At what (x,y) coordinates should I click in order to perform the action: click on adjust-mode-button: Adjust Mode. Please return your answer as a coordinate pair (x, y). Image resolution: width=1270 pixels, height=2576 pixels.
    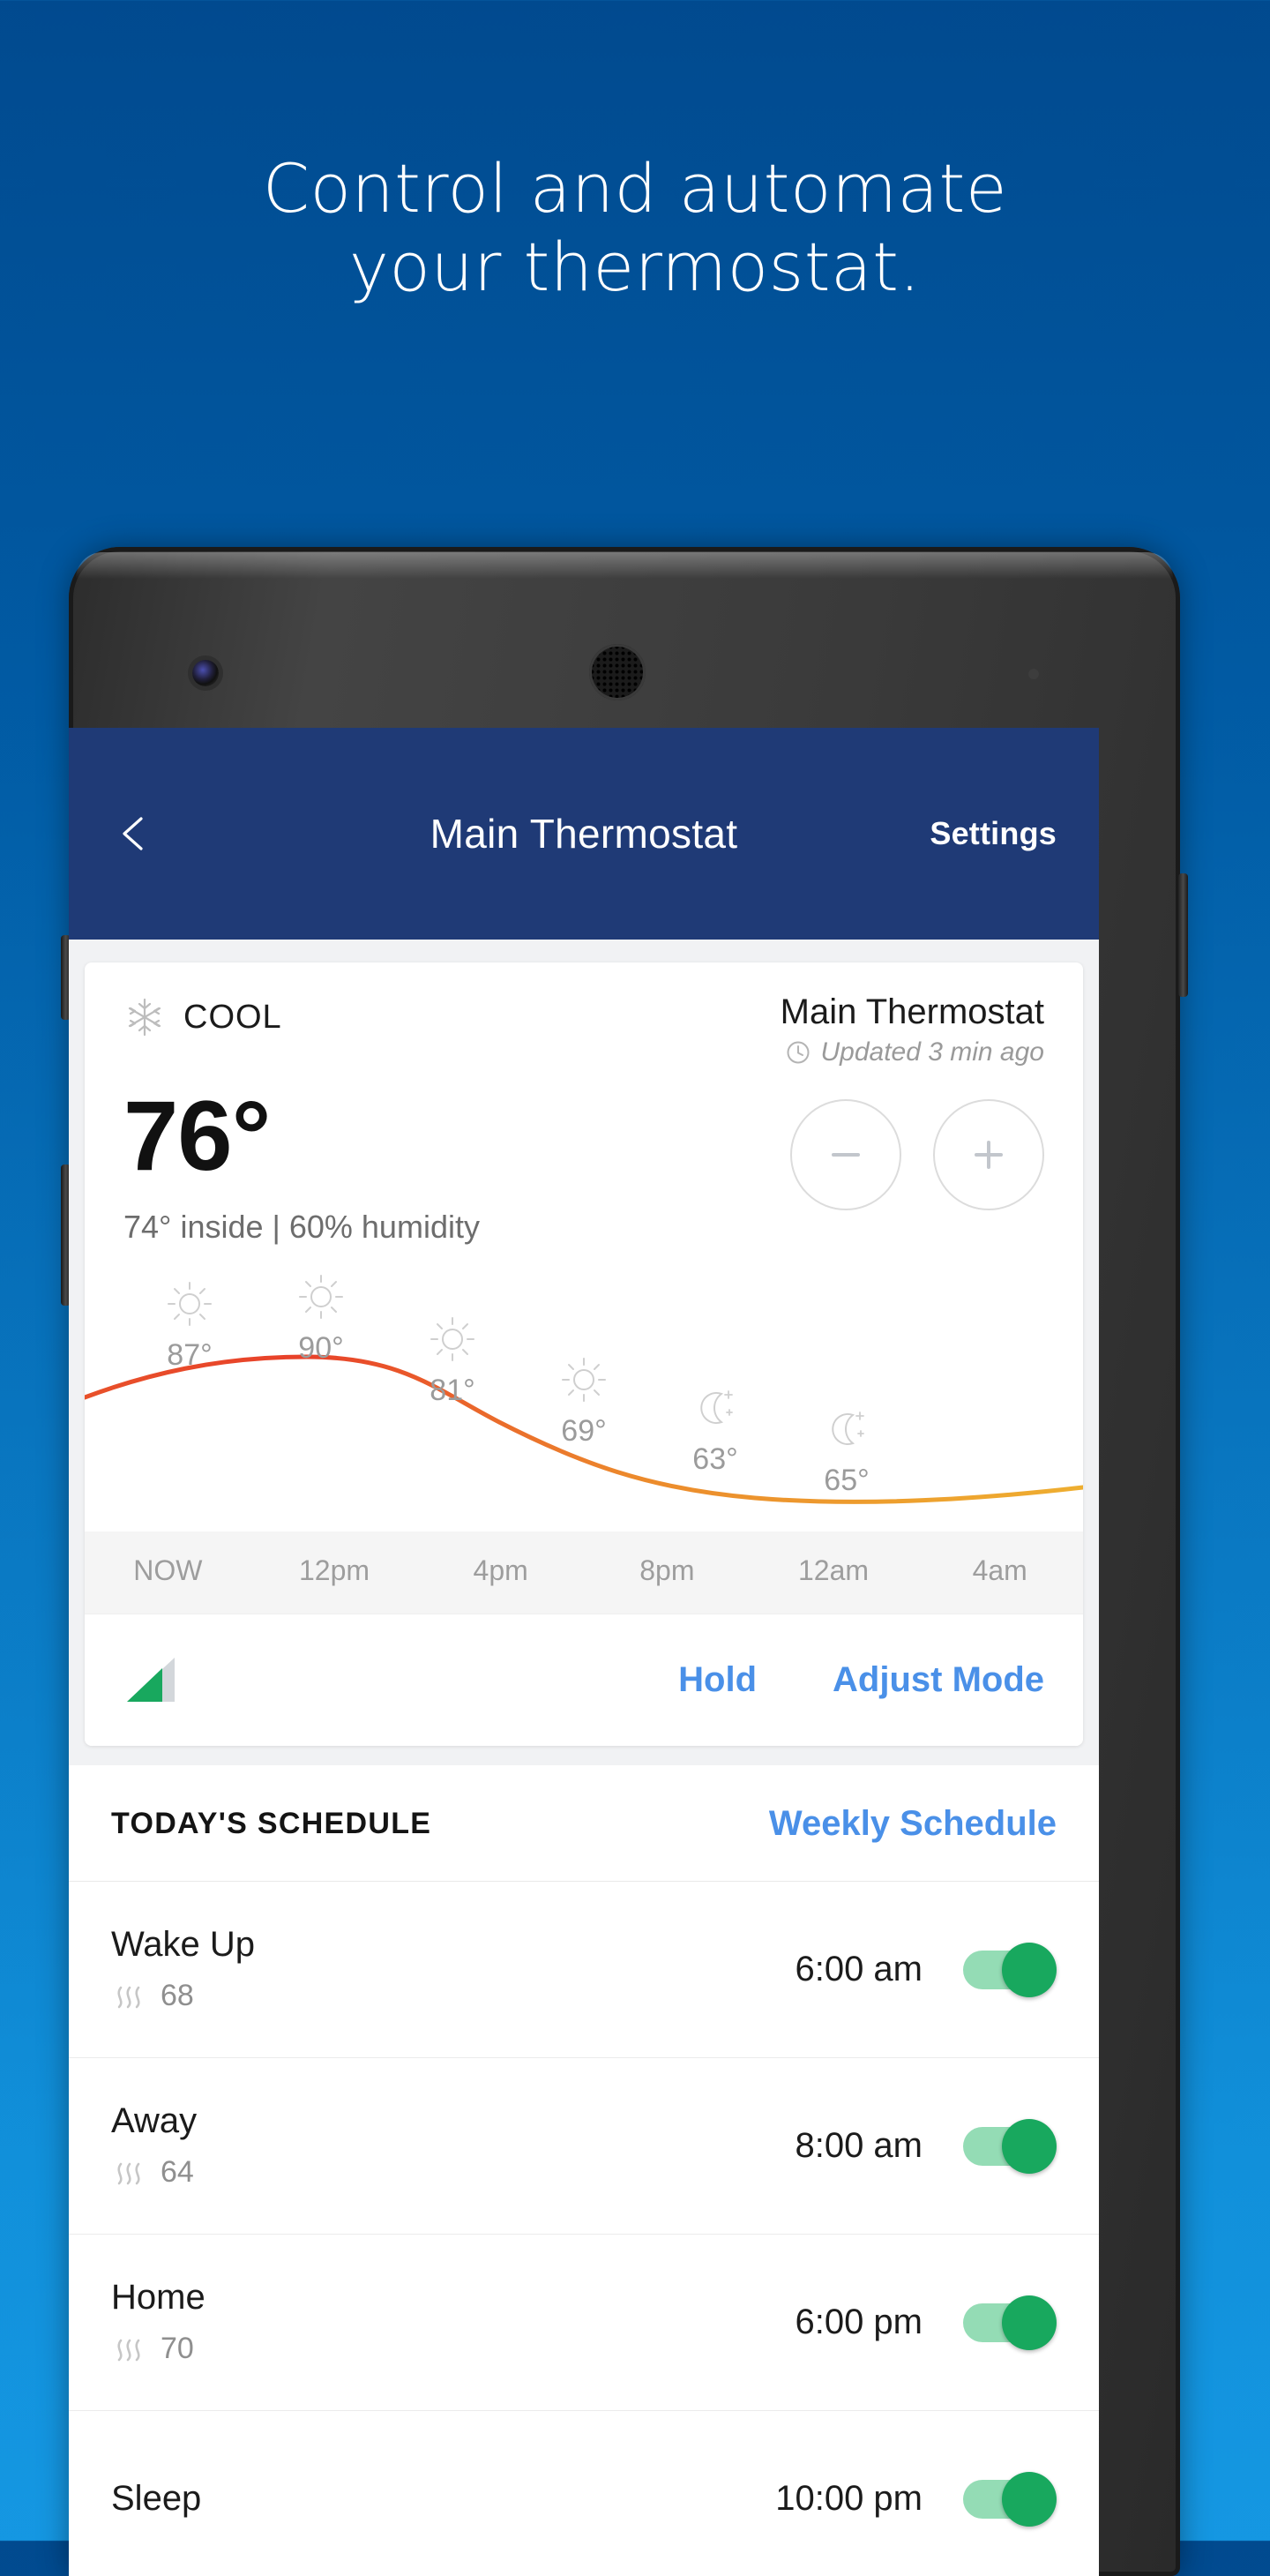
    Looking at the image, I should click on (938, 1680).